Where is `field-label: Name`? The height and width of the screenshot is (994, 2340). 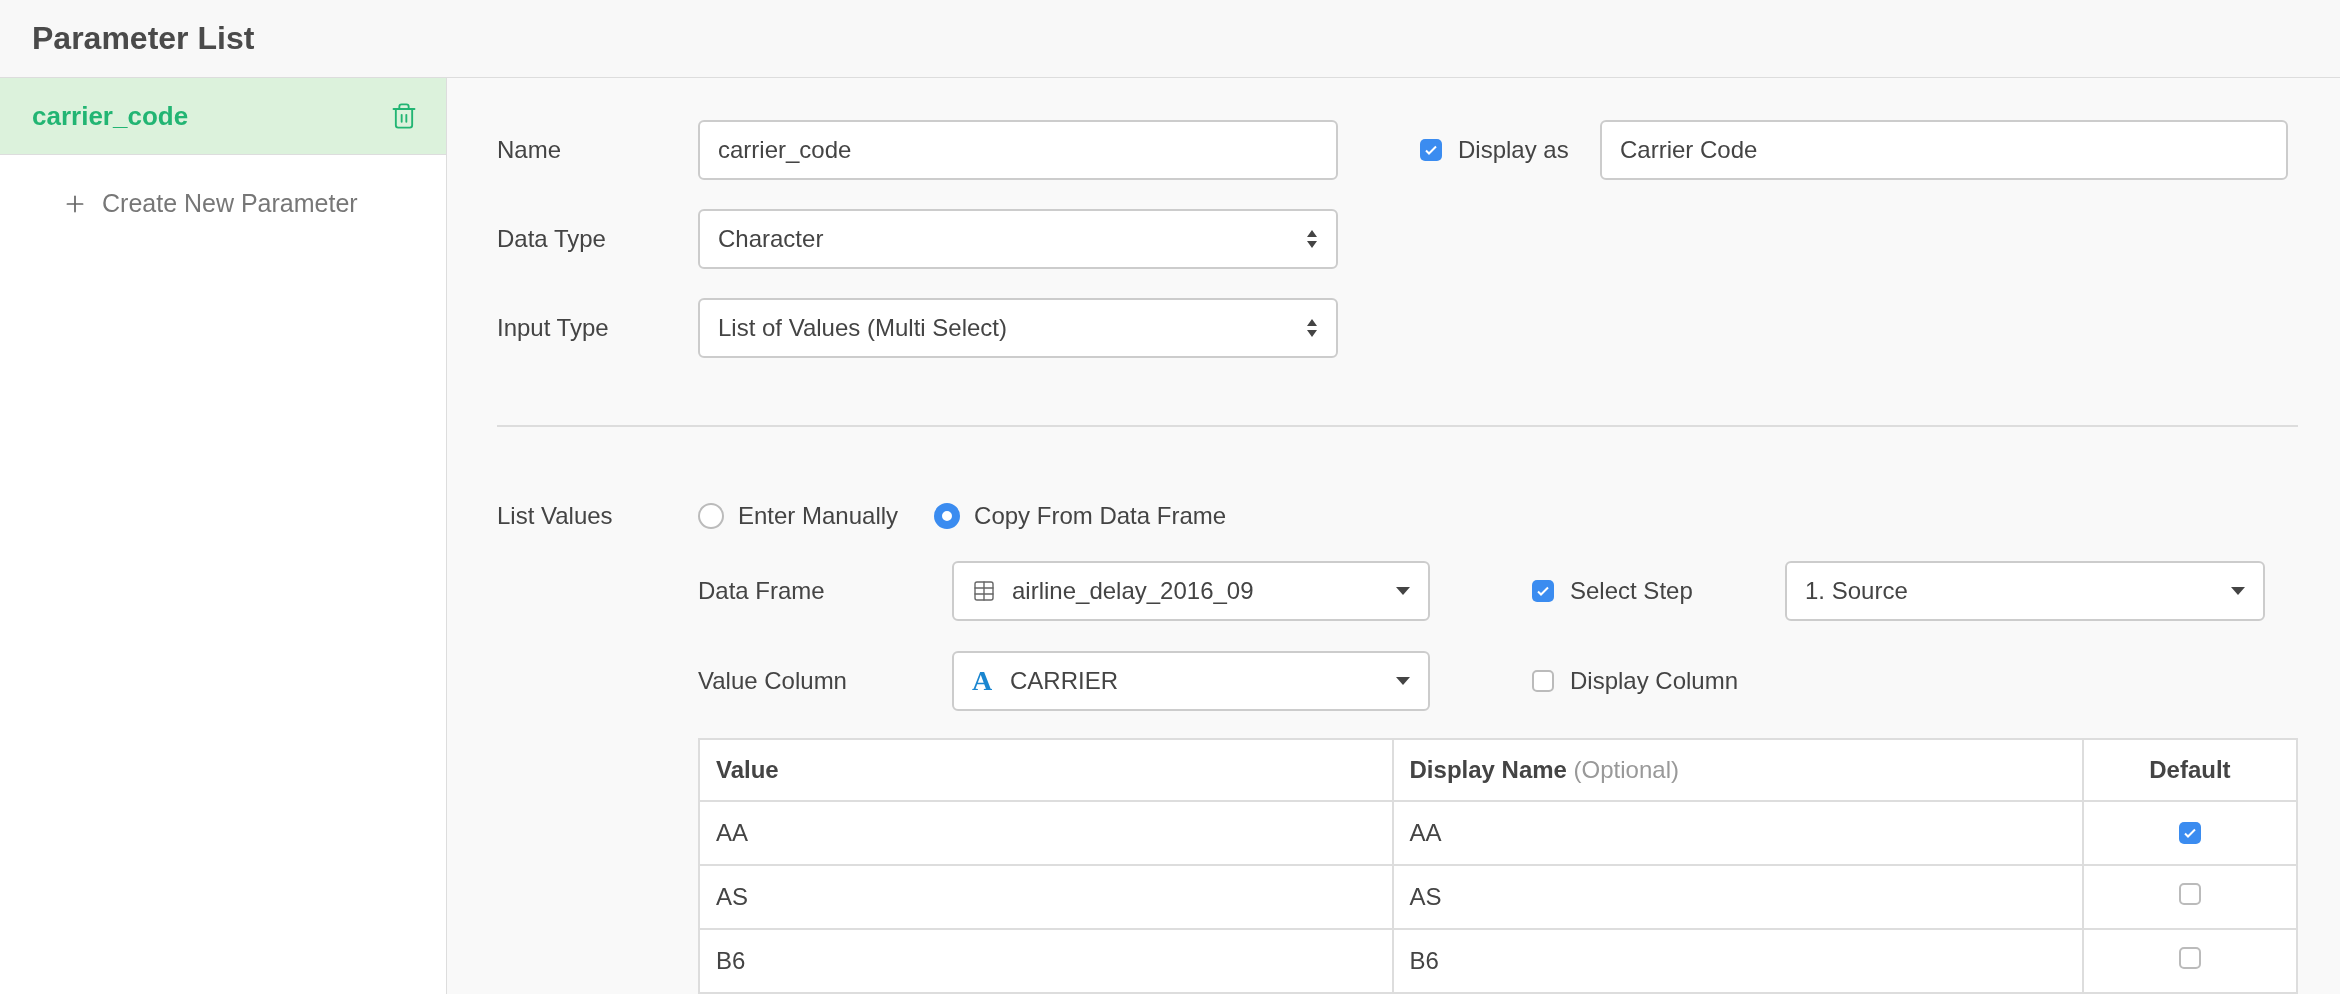 field-label: Name is located at coordinates (530, 150).